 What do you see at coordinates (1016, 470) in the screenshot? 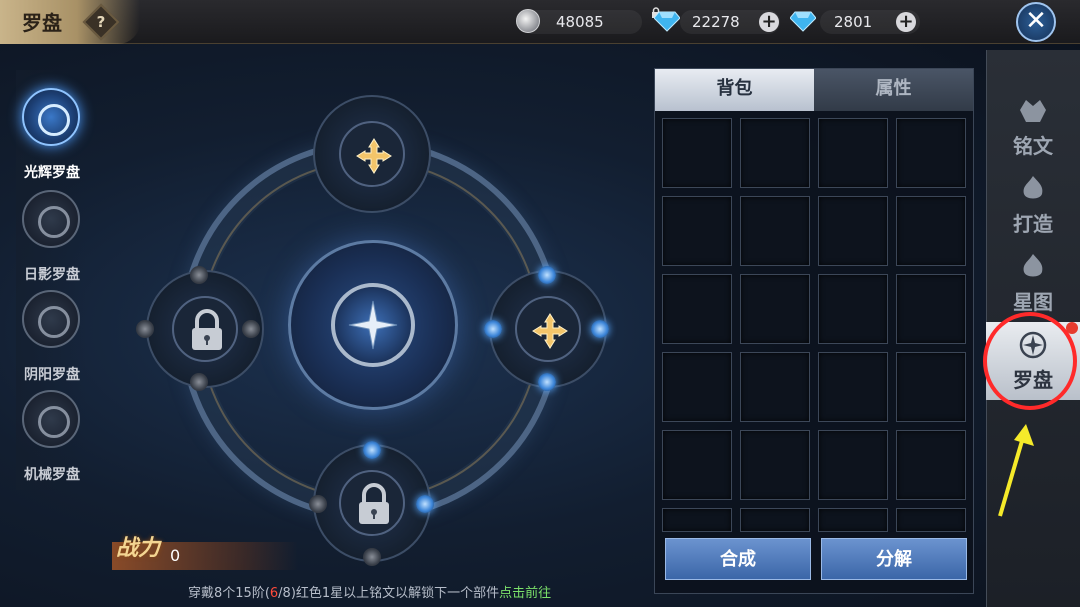
I see `pointer-arrow-icon` at bounding box center [1016, 470].